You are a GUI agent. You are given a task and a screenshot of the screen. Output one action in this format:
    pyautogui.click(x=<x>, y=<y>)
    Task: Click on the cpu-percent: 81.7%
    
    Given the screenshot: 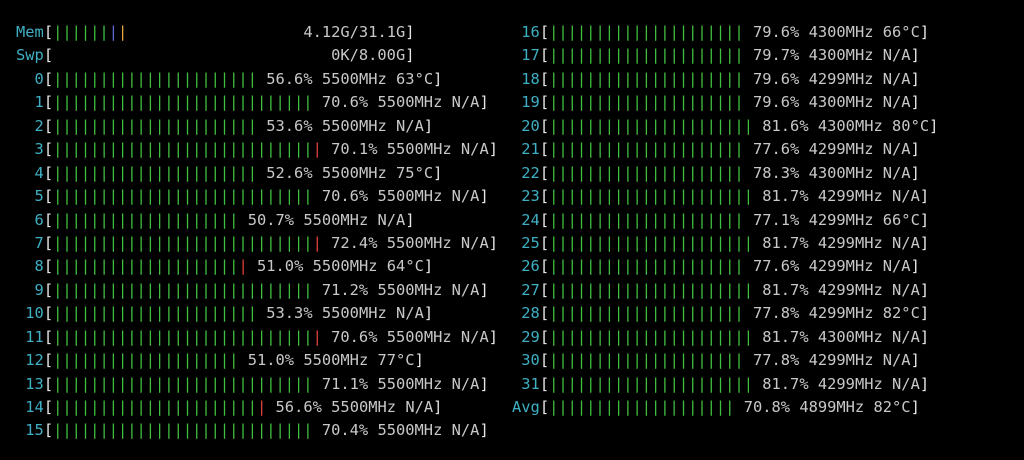 What is the action you would take?
    pyautogui.click(x=785, y=242)
    